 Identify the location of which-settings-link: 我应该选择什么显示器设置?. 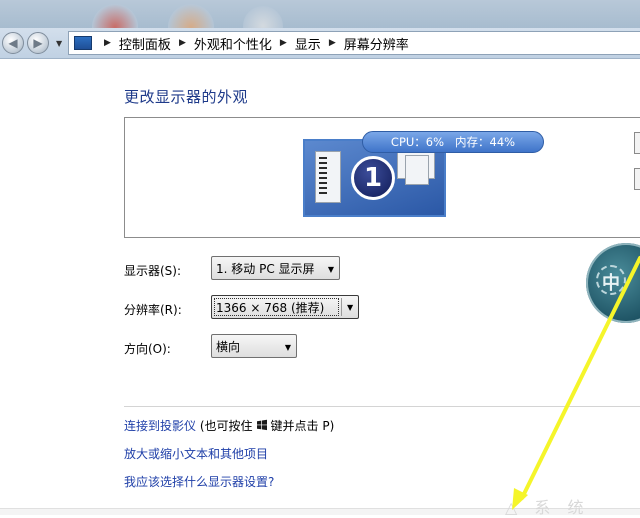
(199, 481).